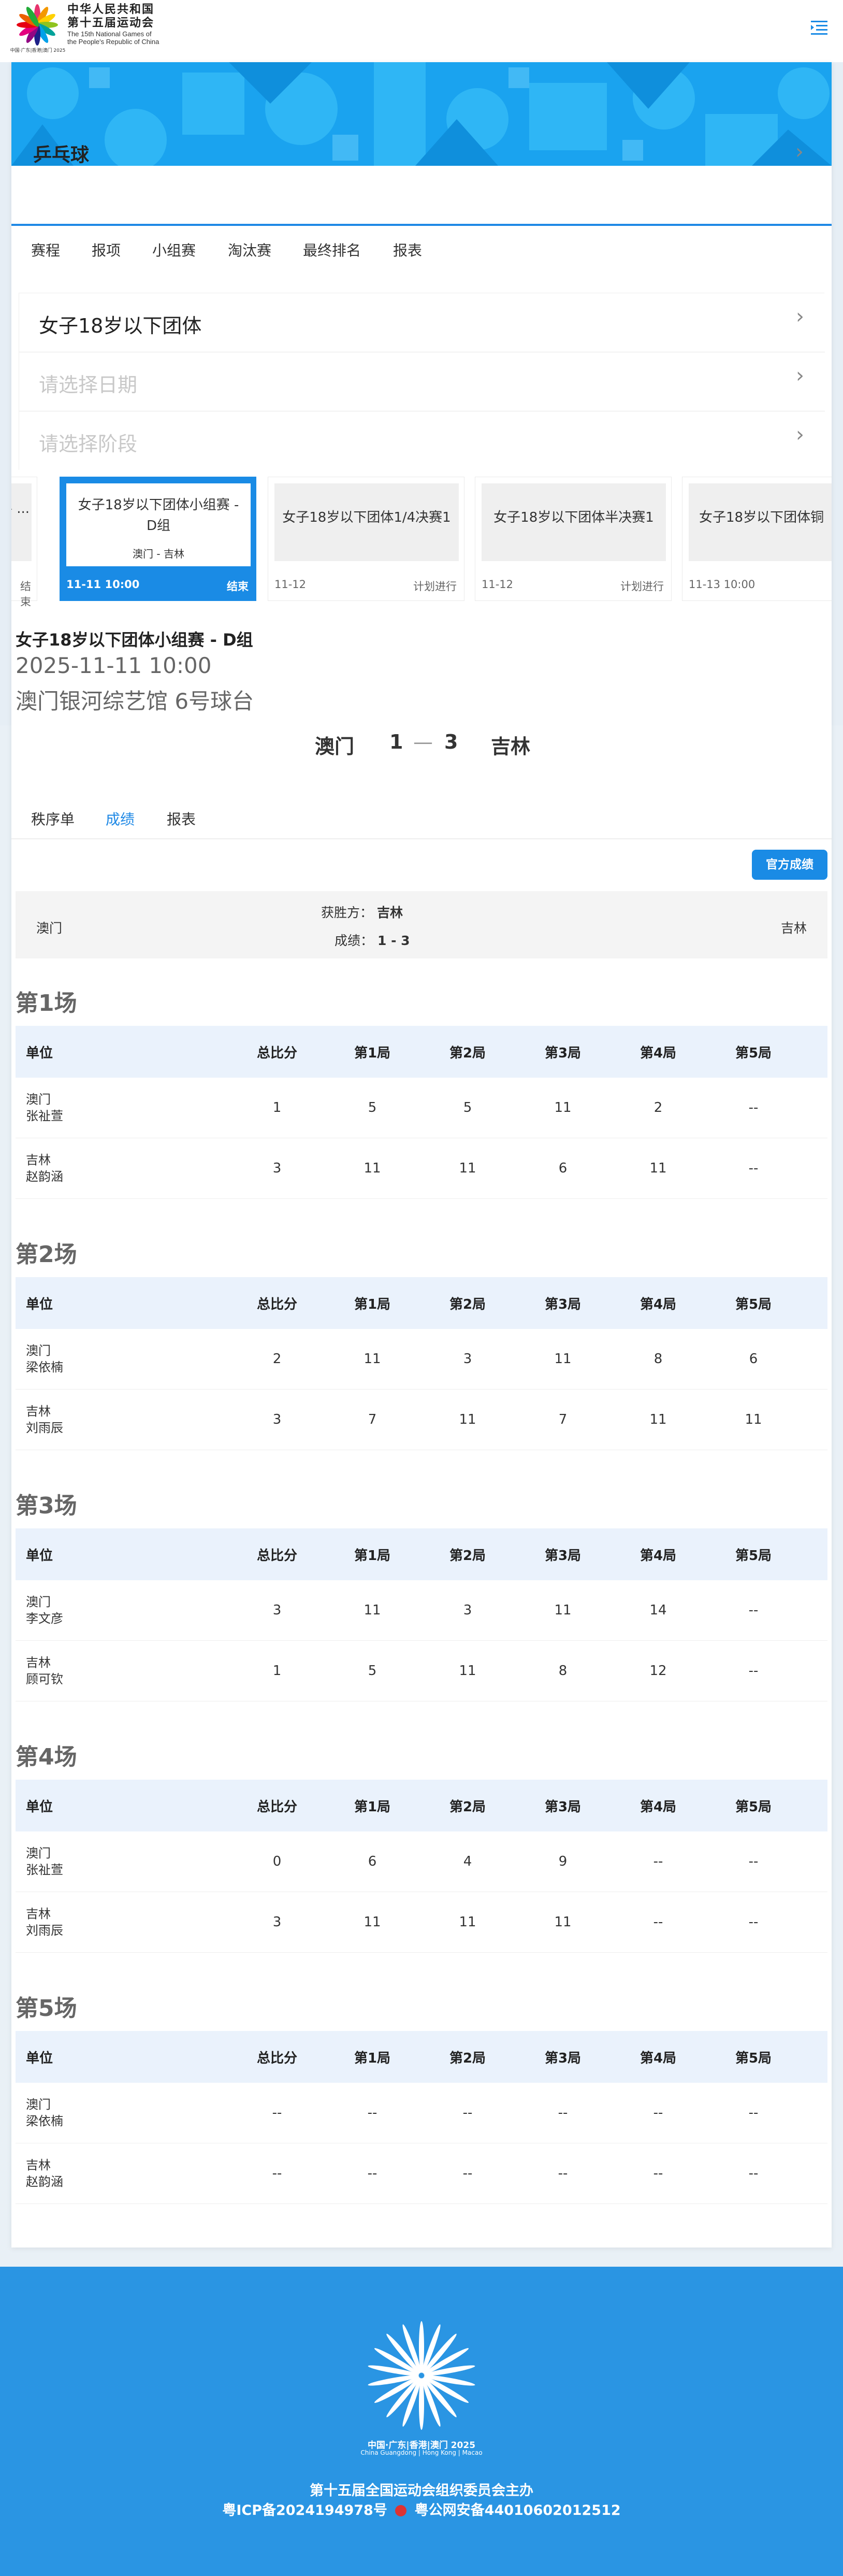 The height and width of the screenshot is (2576, 843). Describe the element at coordinates (422, 322) in the screenshot. I see `event-select: 女子18岁以下团体 ›` at that location.